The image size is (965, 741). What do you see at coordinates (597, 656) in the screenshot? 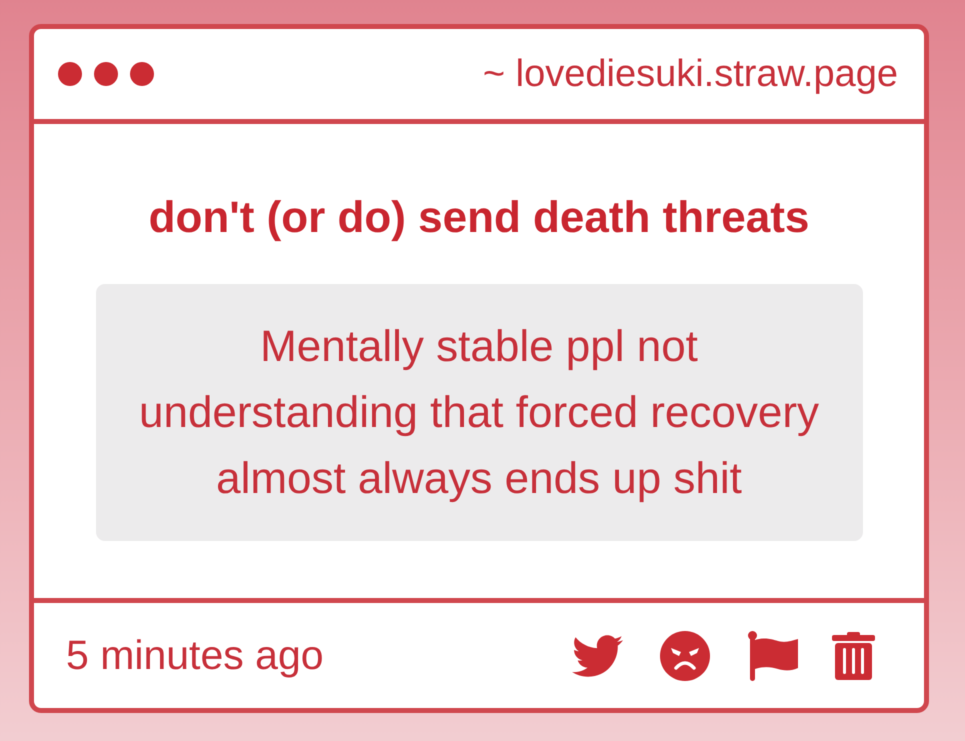
I see `bird-icon` at bounding box center [597, 656].